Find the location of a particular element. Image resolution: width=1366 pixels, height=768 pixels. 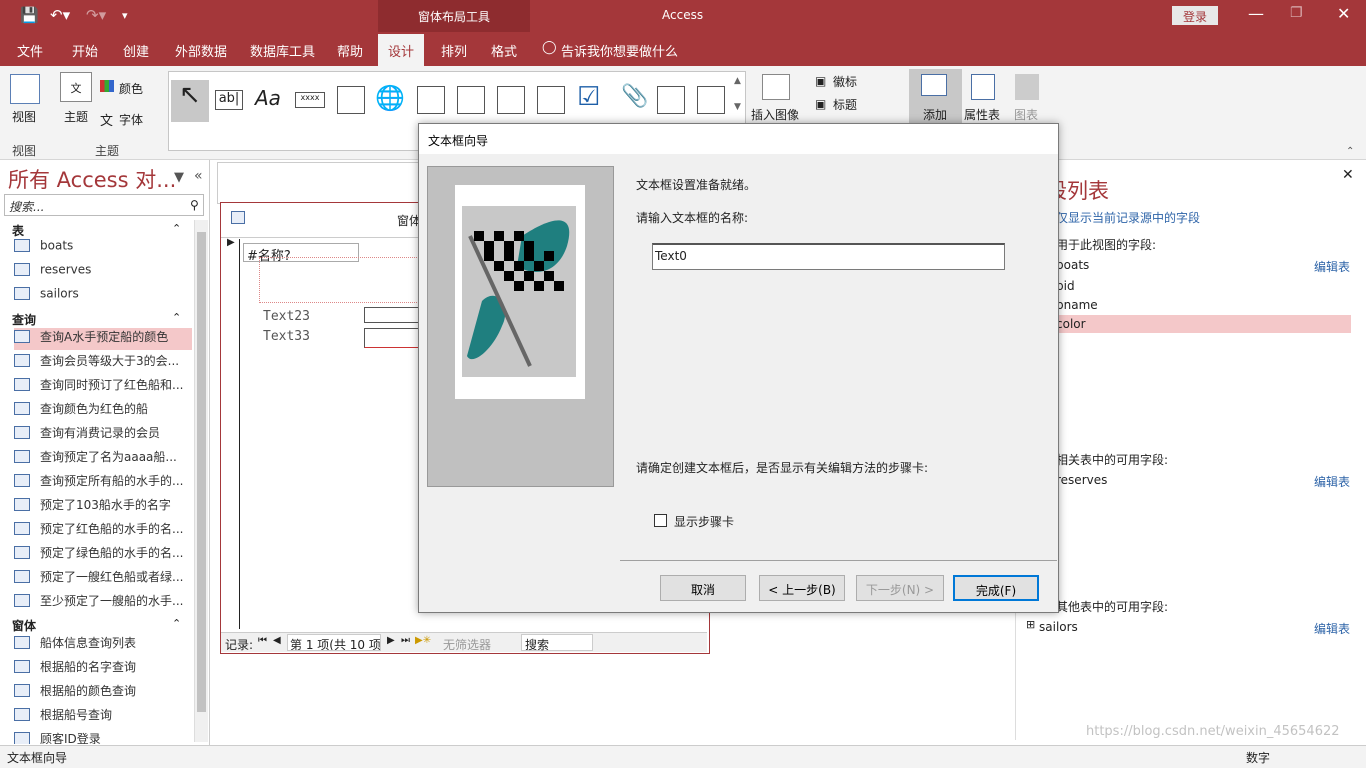

page-break-icon is located at coordinates (551, 100).